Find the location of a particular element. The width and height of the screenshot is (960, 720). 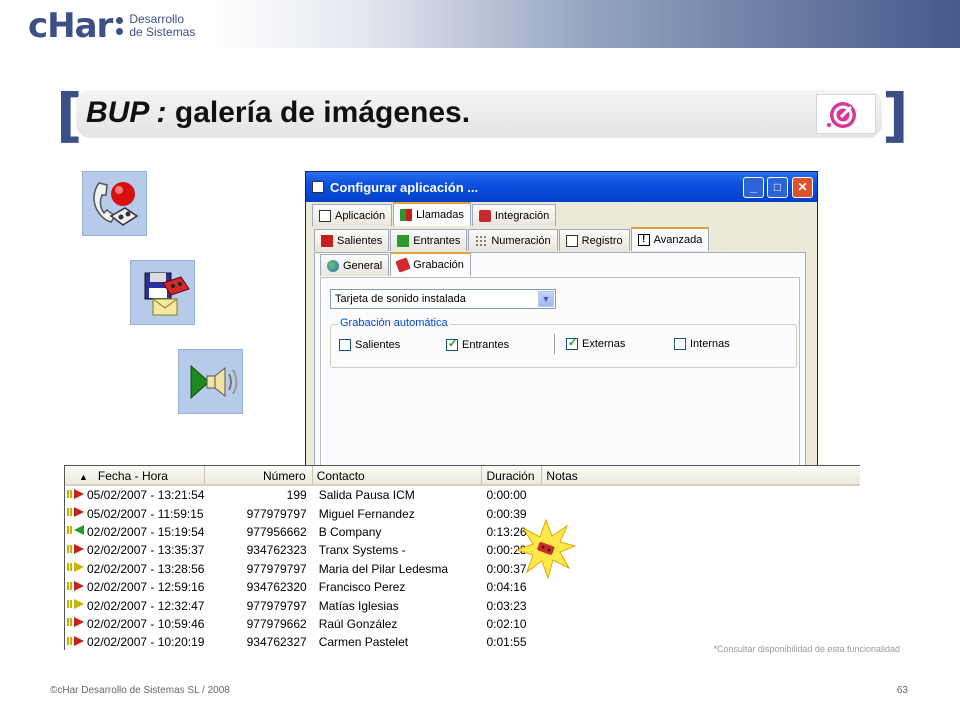

col-numero: Número is located at coordinates (259, 475).